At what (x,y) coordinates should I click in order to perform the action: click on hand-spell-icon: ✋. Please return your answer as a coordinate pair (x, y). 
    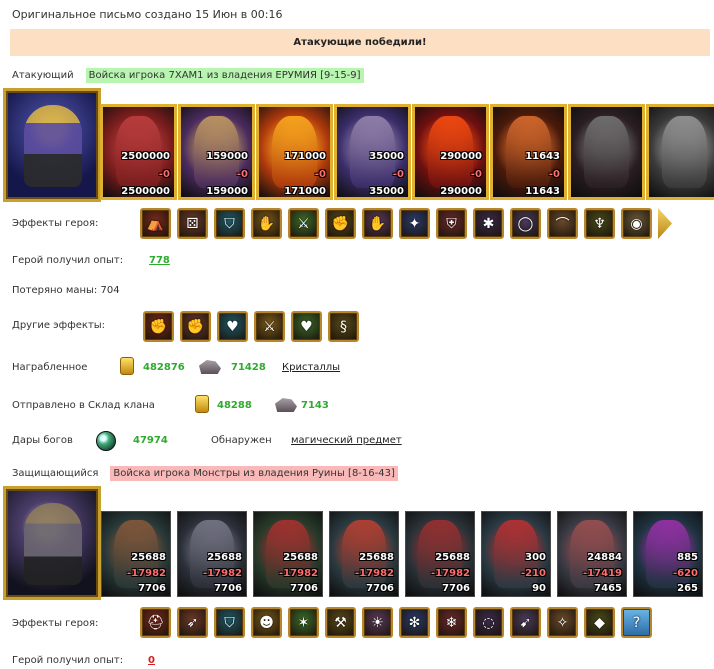
    Looking at the image, I should click on (377, 223).